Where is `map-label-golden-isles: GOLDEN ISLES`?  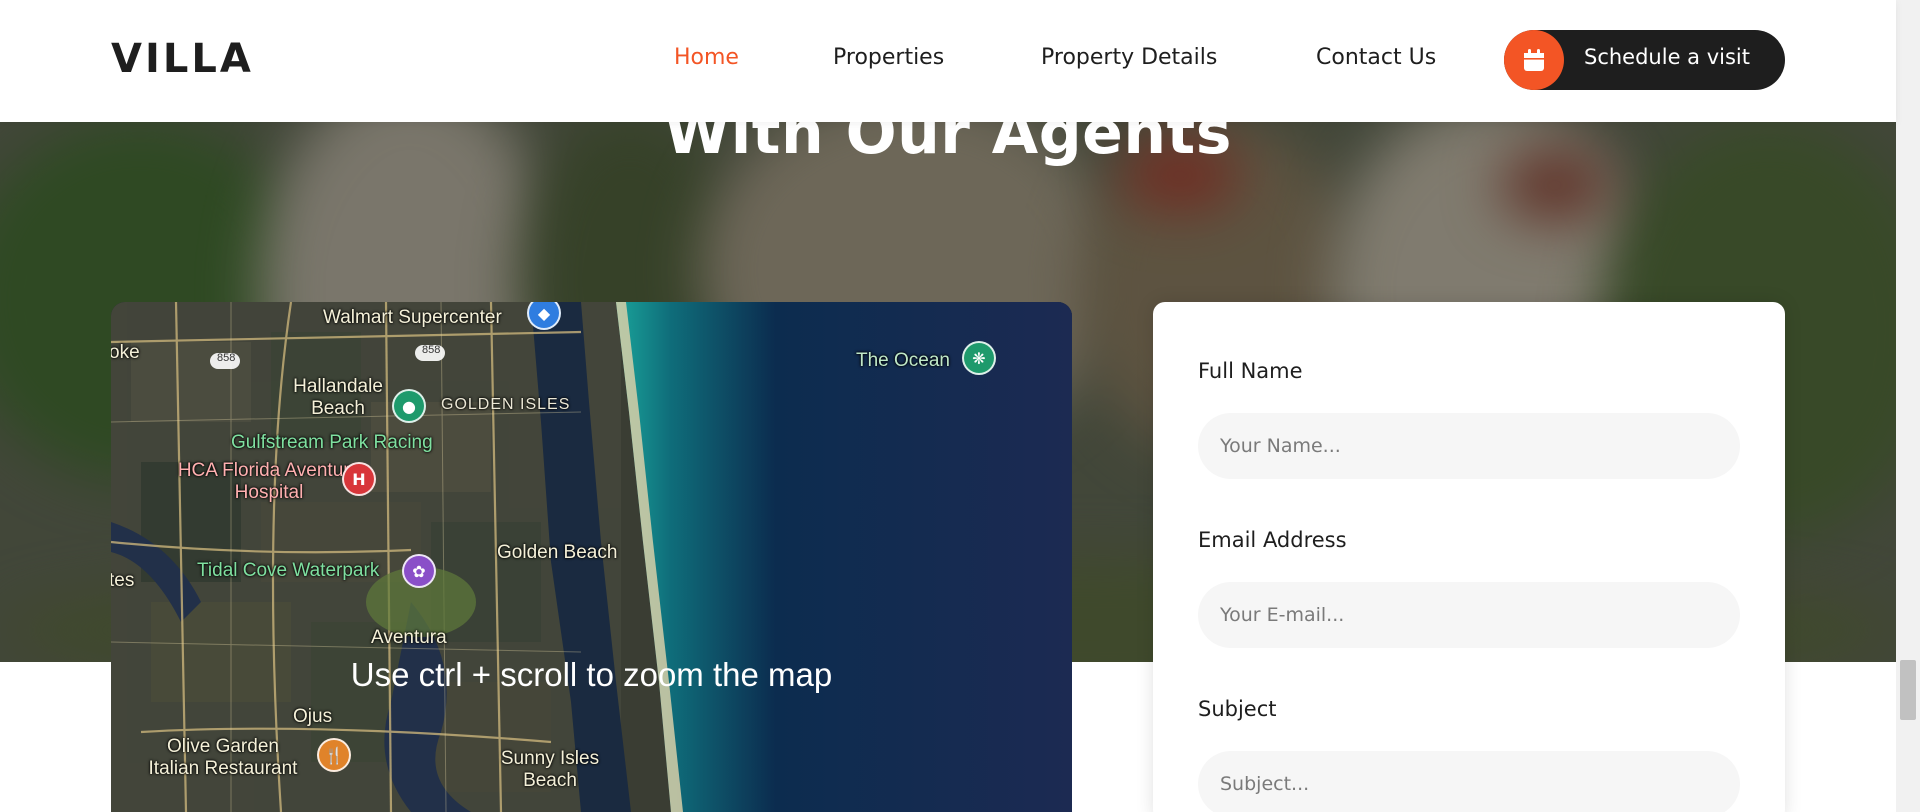
map-label-golden-isles: GOLDEN ISLES is located at coordinates (506, 404).